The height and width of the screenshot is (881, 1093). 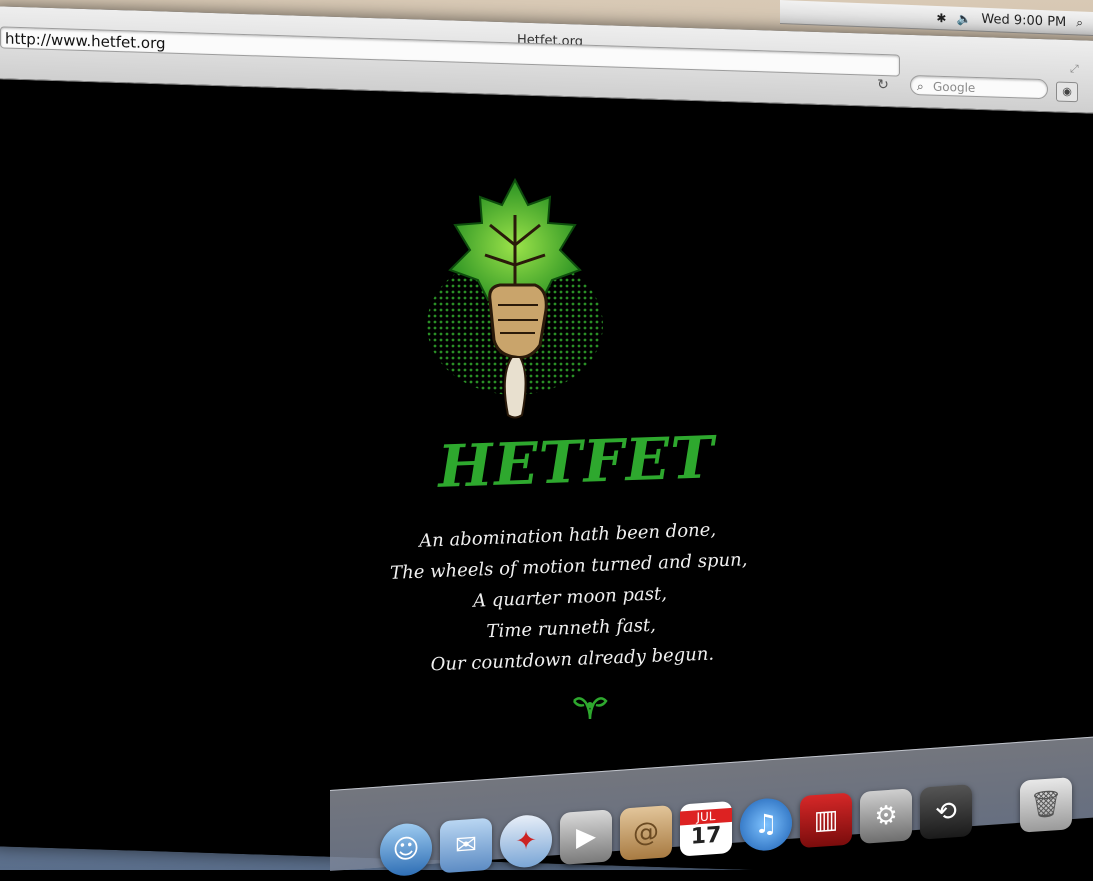 What do you see at coordinates (590, 708) in the screenshot?
I see `ornament-icon` at bounding box center [590, 708].